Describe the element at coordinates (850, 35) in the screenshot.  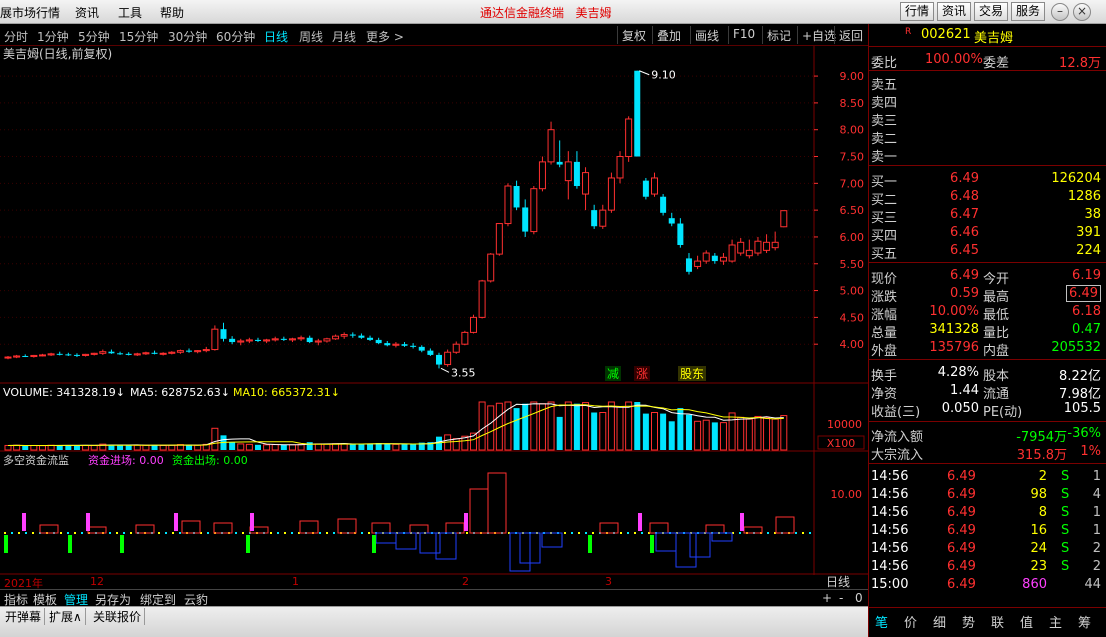
I see `back-button: 返回` at that location.